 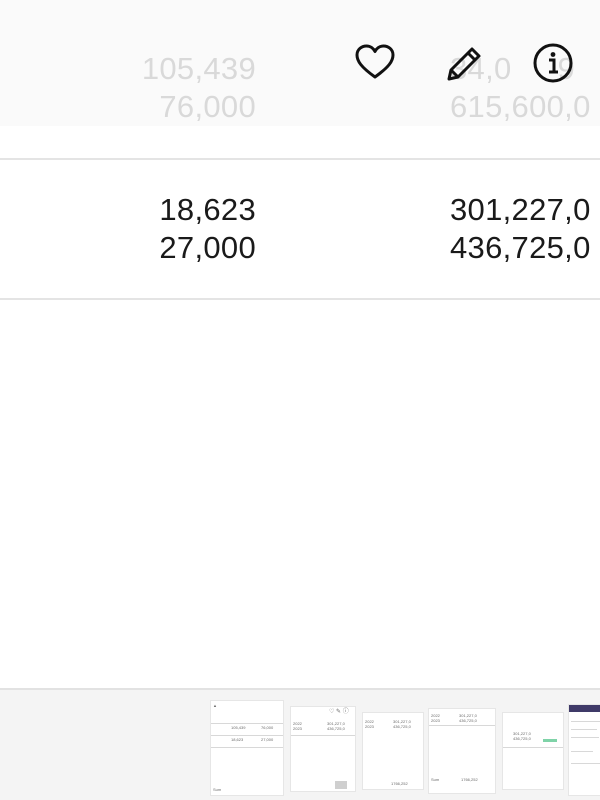 What do you see at coordinates (267, 739) in the screenshot?
I see `thumb-text: 27,000` at bounding box center [267, 739].